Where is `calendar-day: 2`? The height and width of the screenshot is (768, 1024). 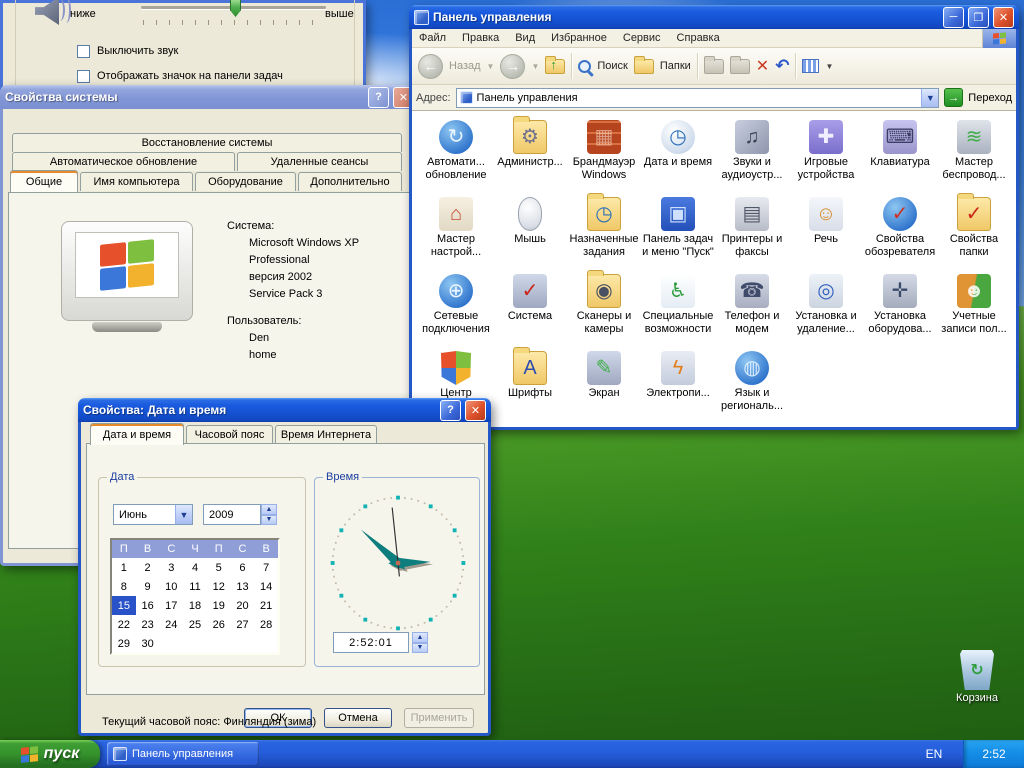
calendar-day: 2 is located at coordinates (148, 567).